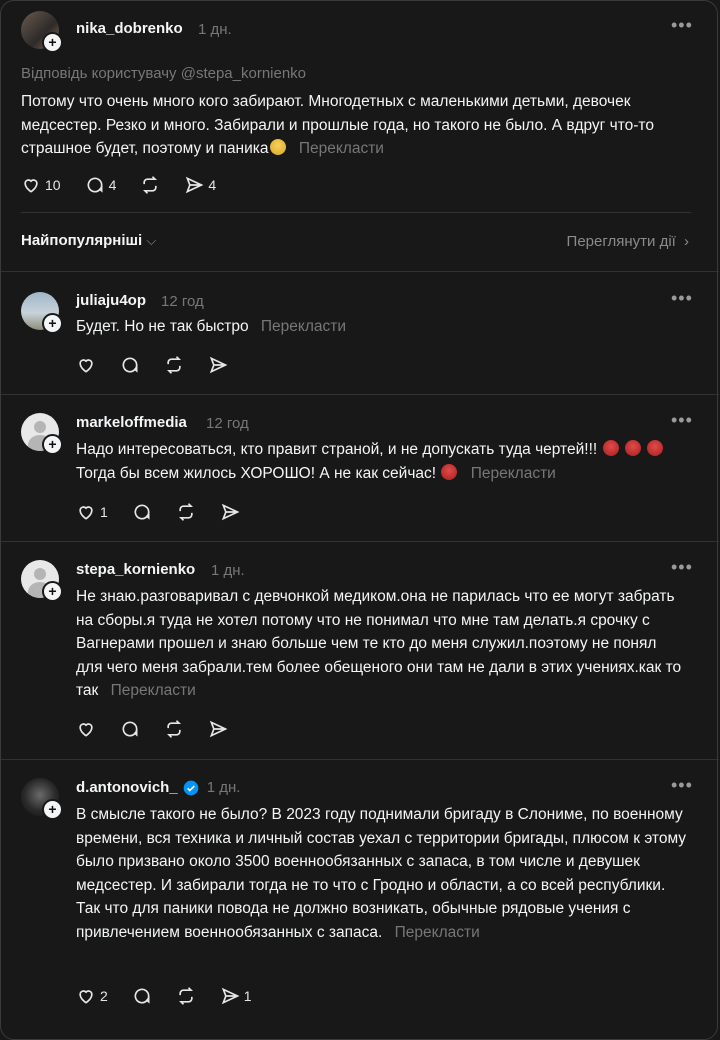 Image resolution: width=720 pixels, height=1040 pixels. Describe the element at coordinates (236, 996) in the screenshot. I see `share-button: 1` at that location.